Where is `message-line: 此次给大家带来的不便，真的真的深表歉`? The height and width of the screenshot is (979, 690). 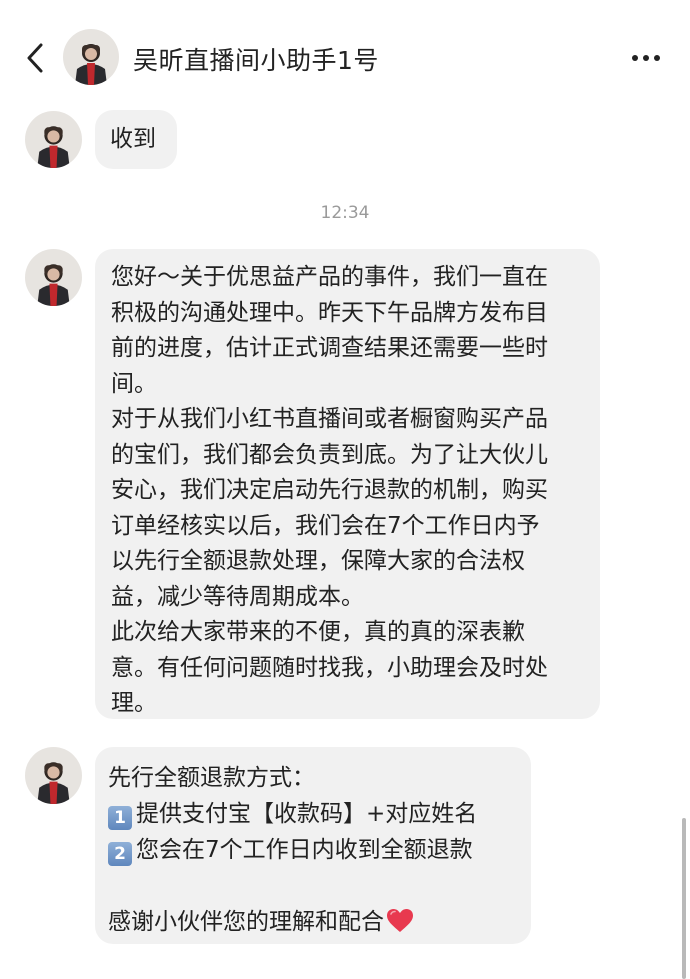 message-line: 此次给大家带来的不便，真的真的深表歉 is located at coordinates (318, 632).